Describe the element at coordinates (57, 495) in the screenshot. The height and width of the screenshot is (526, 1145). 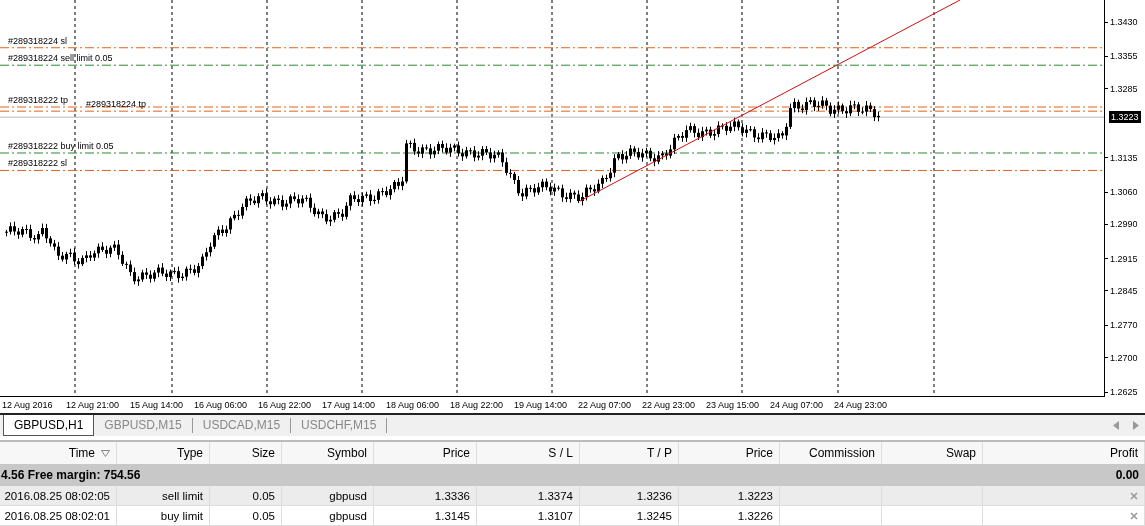
I see `table-cell: 2016.08.25 08:02:05` at that location.